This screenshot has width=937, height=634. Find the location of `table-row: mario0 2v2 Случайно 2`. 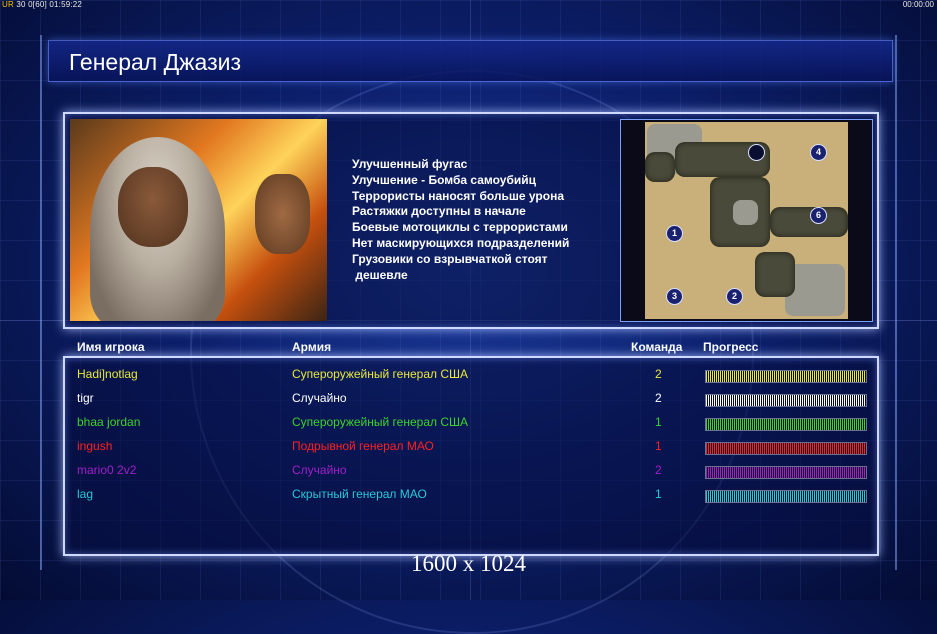

table-row: mario0 2v2 Случайно 2 is located at coordinates (471, 471).